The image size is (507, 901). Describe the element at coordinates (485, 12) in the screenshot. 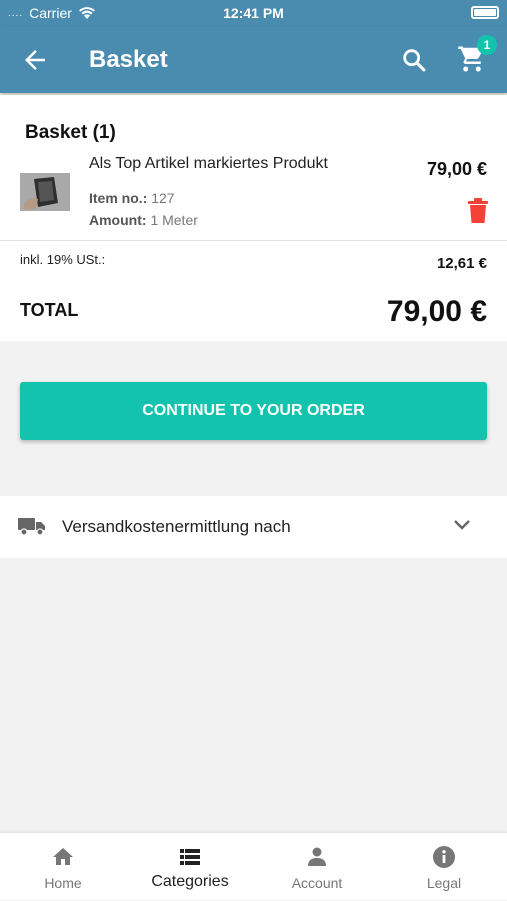

I see `battery-icon` at that location.